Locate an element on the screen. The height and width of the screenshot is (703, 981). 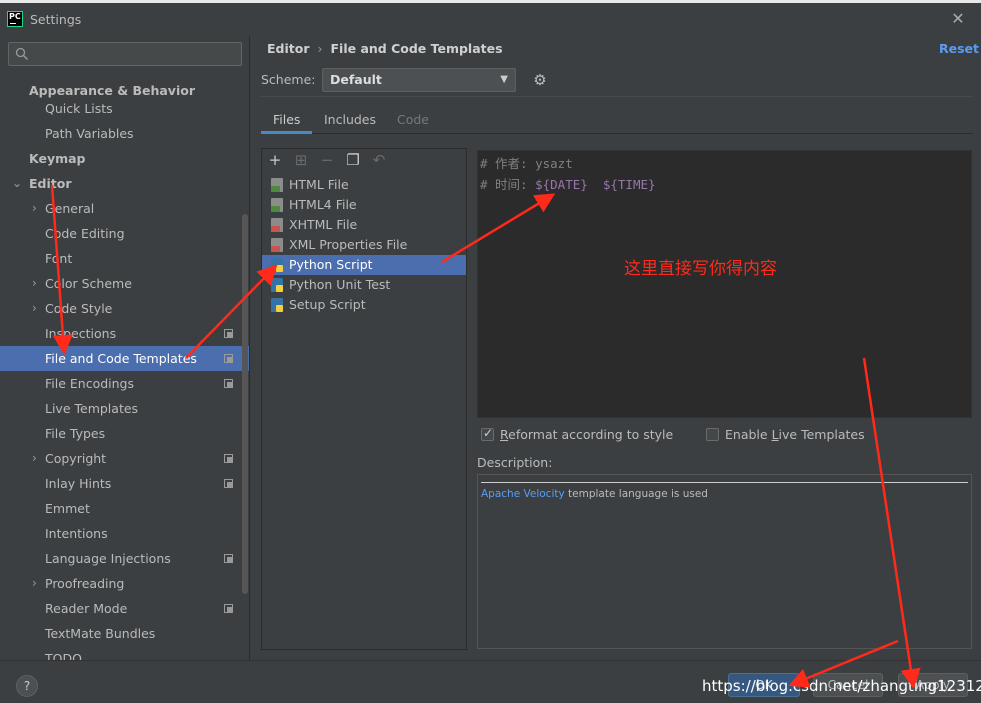
remove-icon: − is located at coordinates (327, 160).